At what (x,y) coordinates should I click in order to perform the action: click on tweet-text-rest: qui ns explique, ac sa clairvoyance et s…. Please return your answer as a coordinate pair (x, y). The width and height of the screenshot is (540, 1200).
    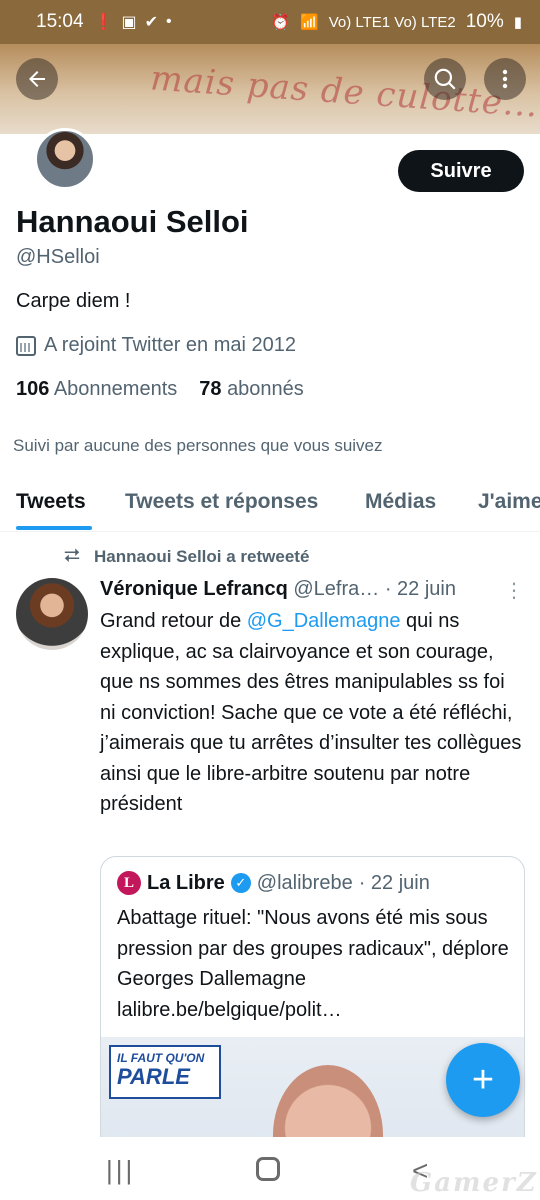
    Looking at the image, I should click on (311, 712).